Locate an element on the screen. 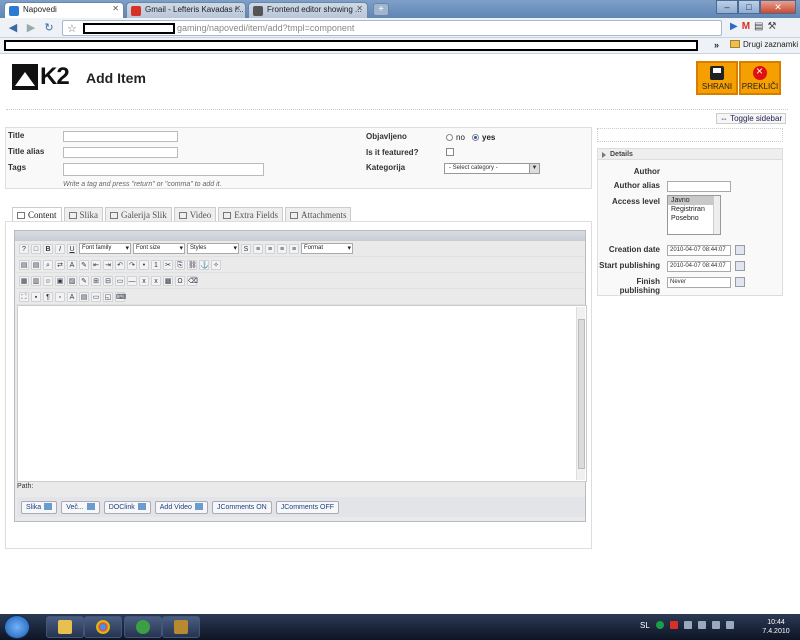 Image resolution: width=800 pixels, height=640 pixels. language-indicator: SL is located at coordinates (645, 625).